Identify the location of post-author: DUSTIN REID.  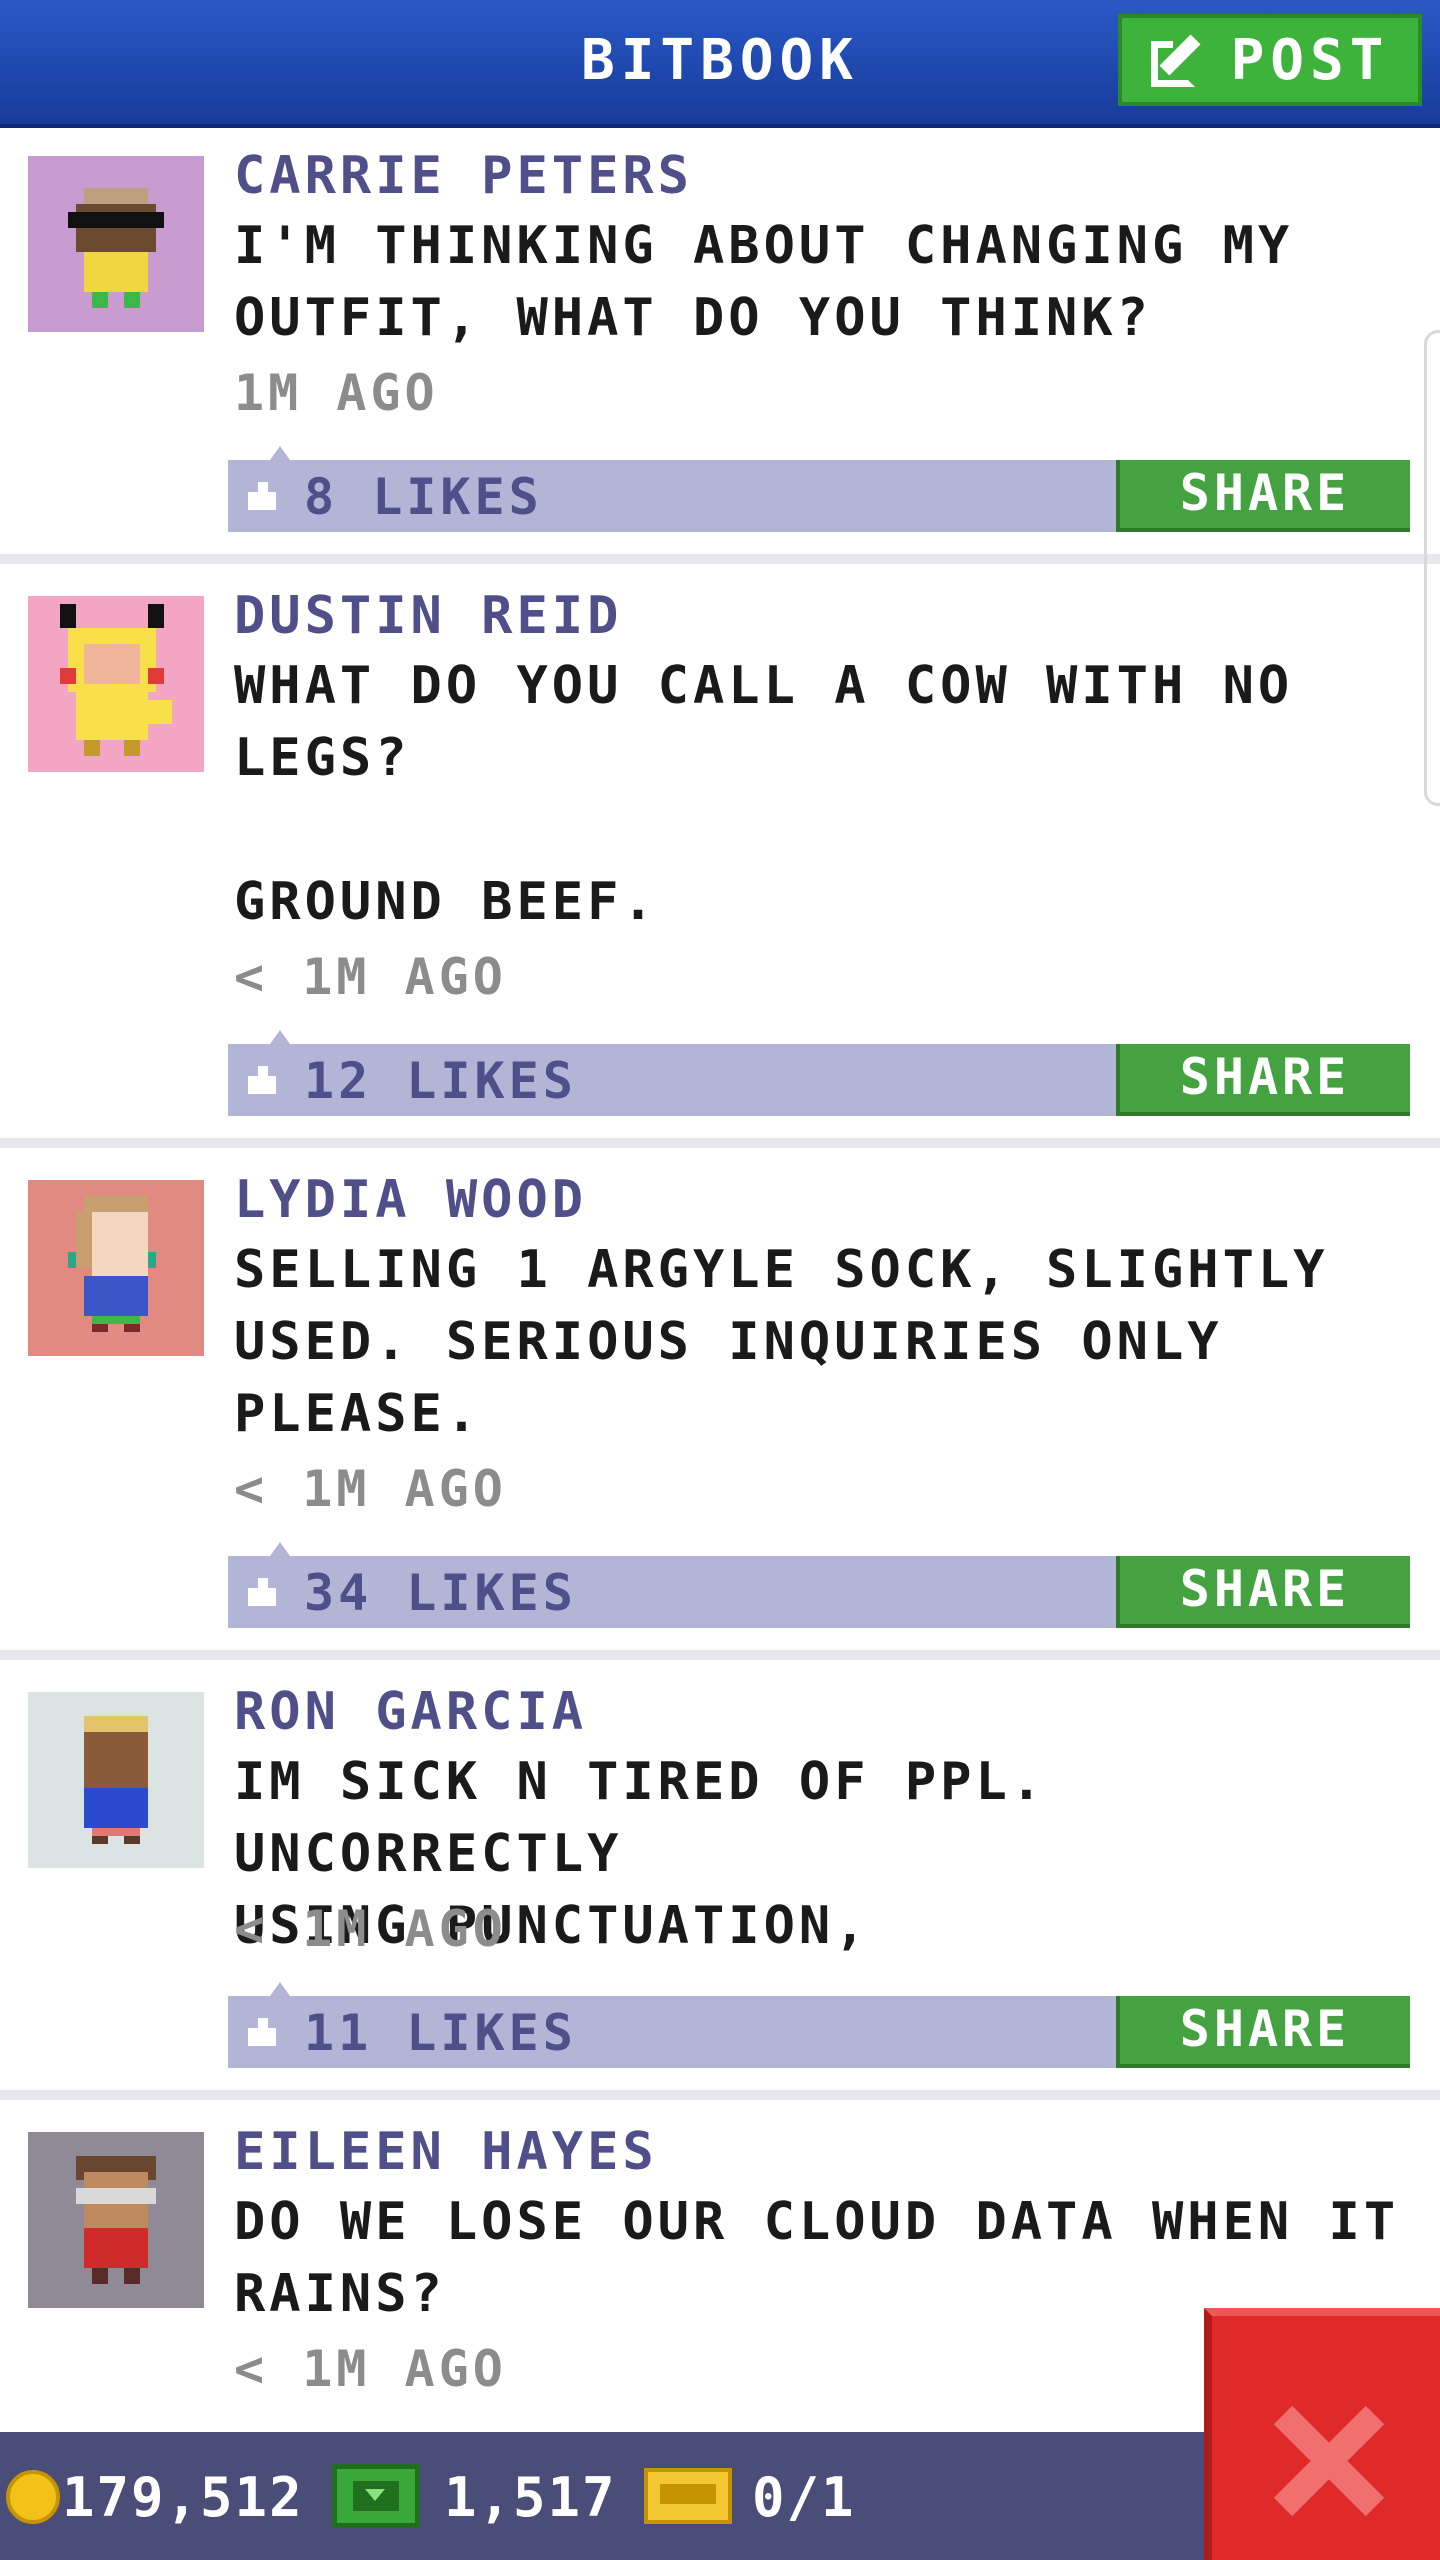
(428, 616).